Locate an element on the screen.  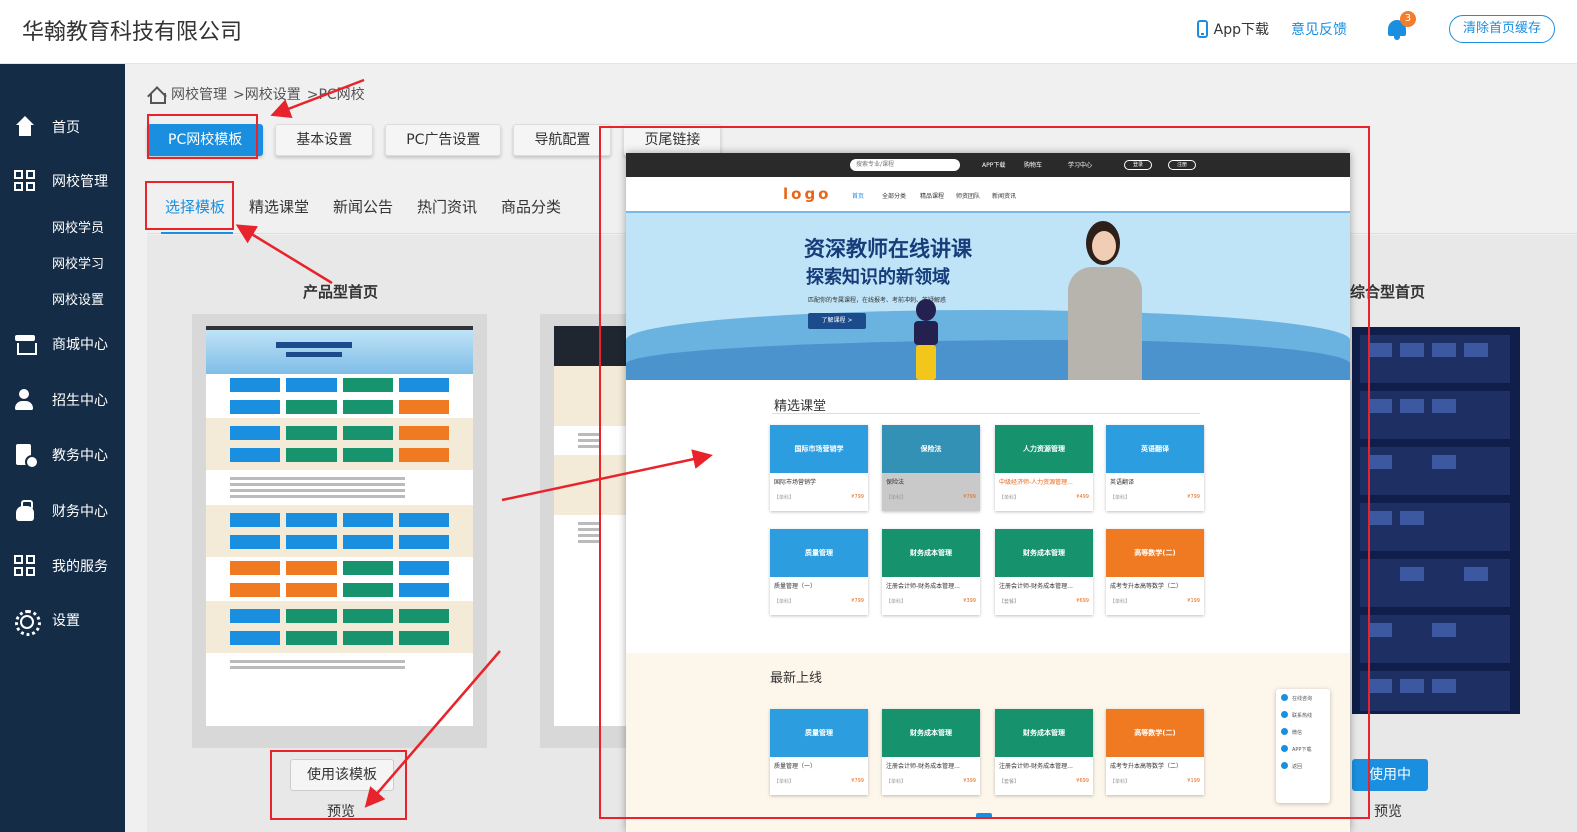
sidebar-item-label: 我的服务 is located at coordinates (80, 567).